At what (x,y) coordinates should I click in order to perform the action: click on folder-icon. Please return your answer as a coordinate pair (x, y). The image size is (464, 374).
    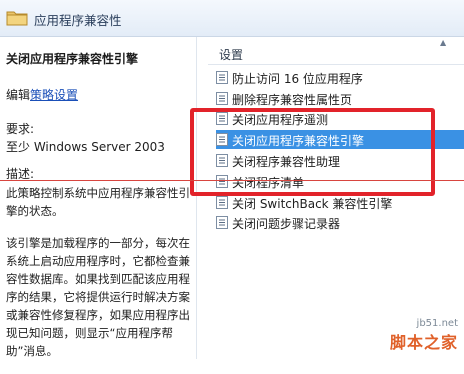
    Looking at the image, I should click on (17, 18).